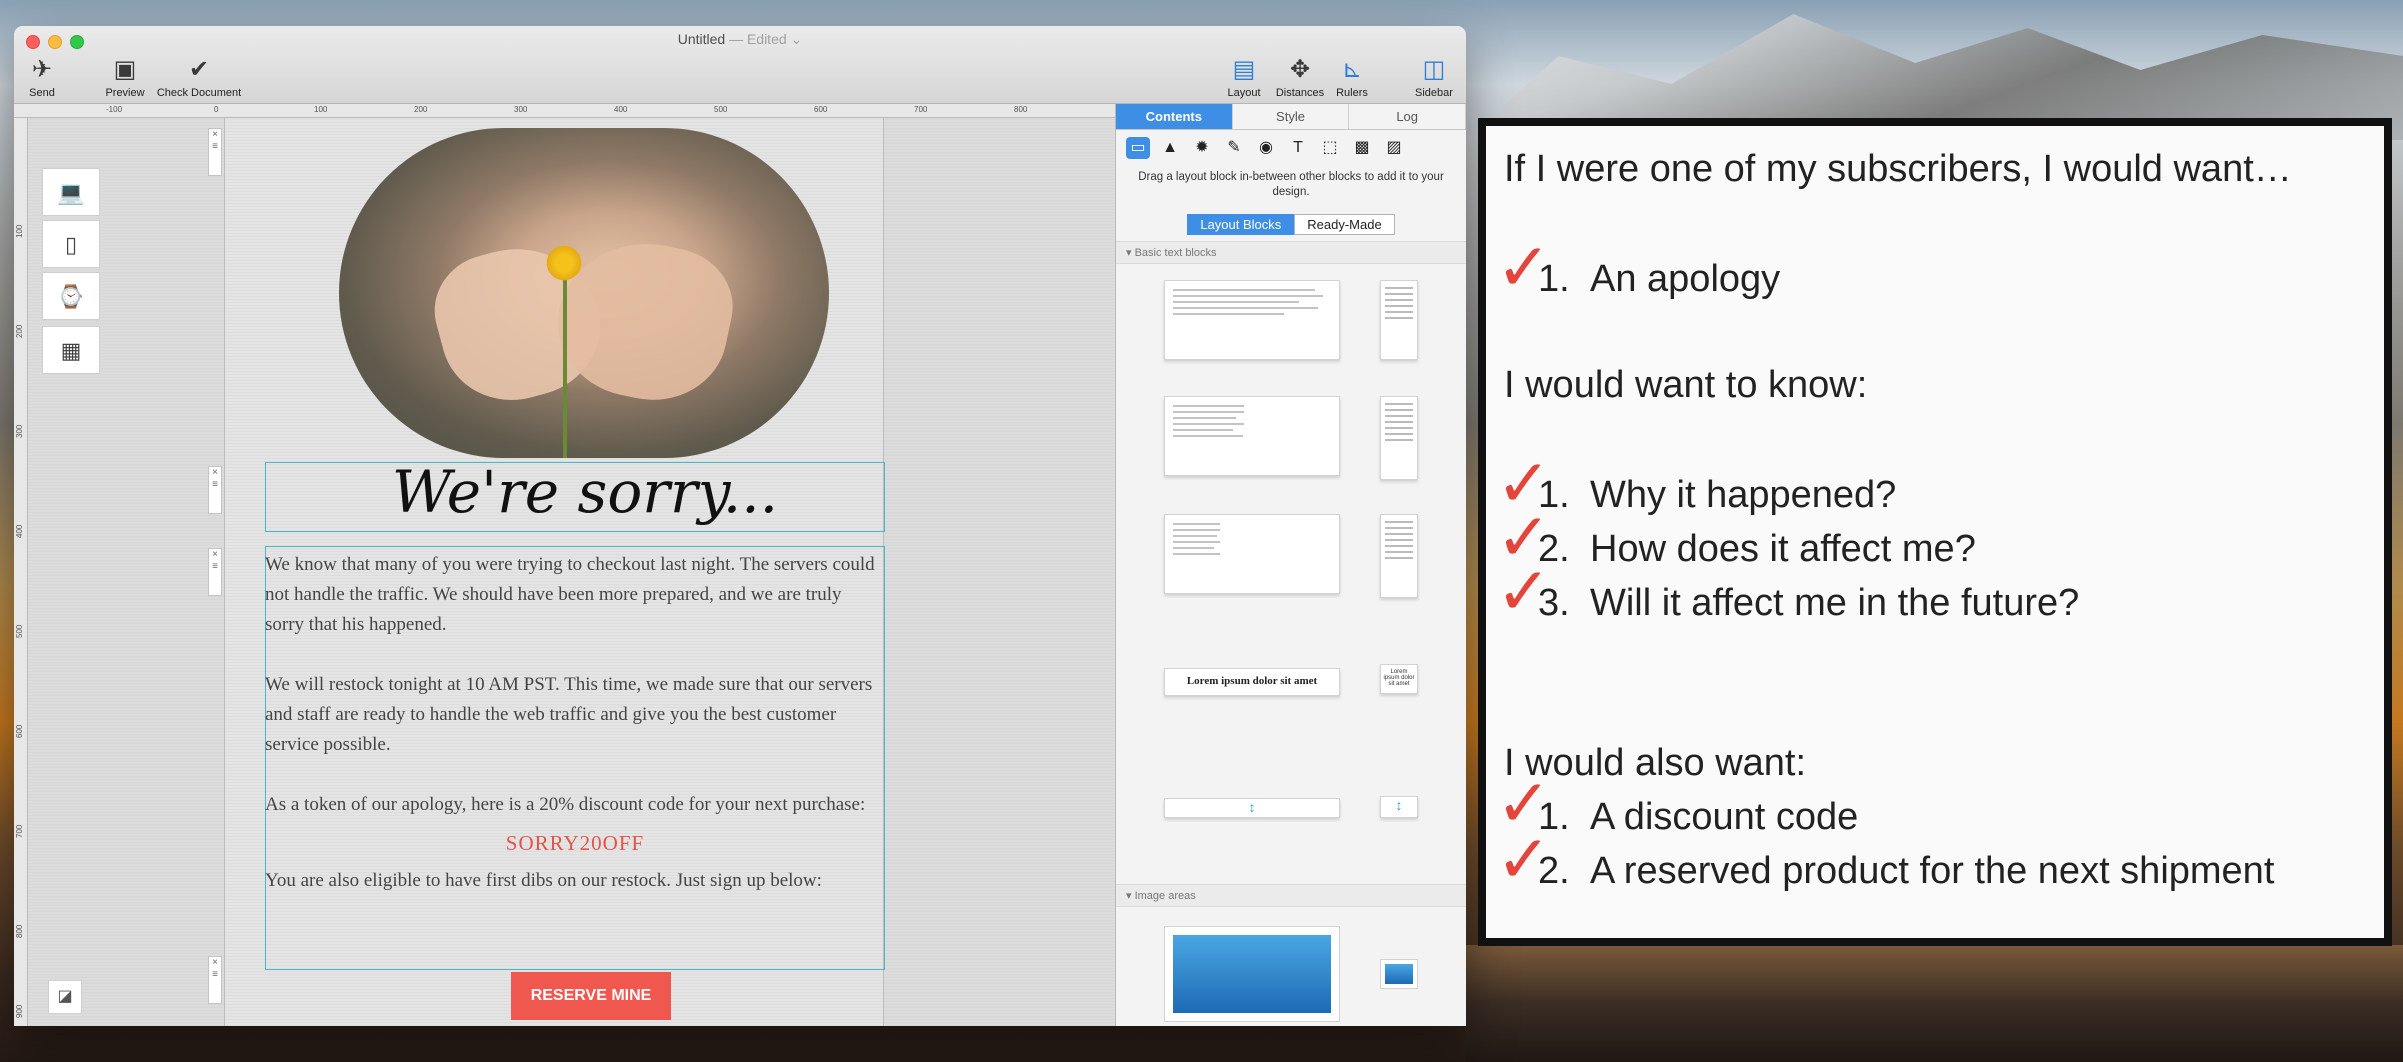 Image resolution: width=2403 pixels, height=1062 pixels. I want to click on distances-label: Distances, so click(1300, 93).